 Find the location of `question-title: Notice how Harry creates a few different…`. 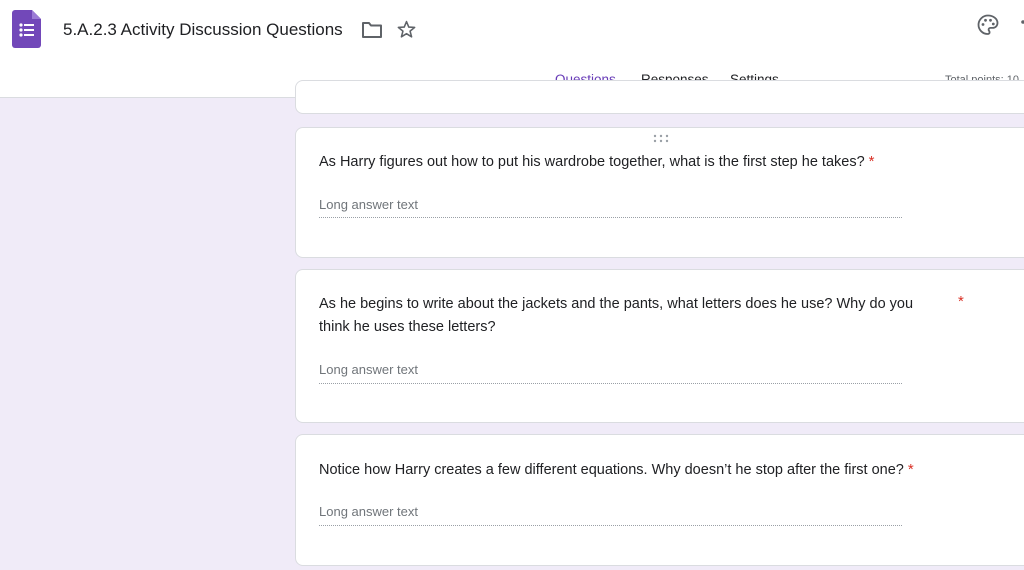

question-title: Notice how Harry creates a few different… is located at coordinates (616, 470).